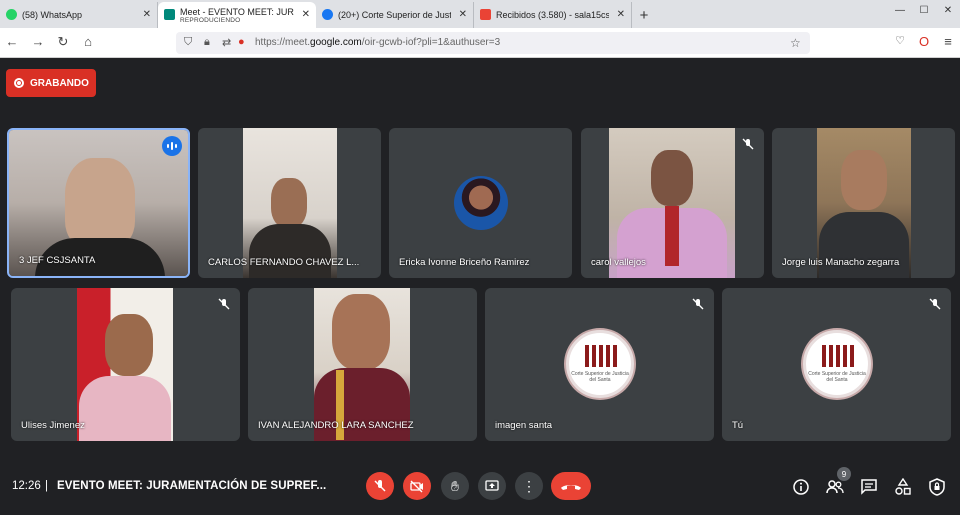  Describe the element at coordinates (237, 11) in the screenshot. I see `tab-title: Meet - EVENTO MEET: JURAMEN` at that location.